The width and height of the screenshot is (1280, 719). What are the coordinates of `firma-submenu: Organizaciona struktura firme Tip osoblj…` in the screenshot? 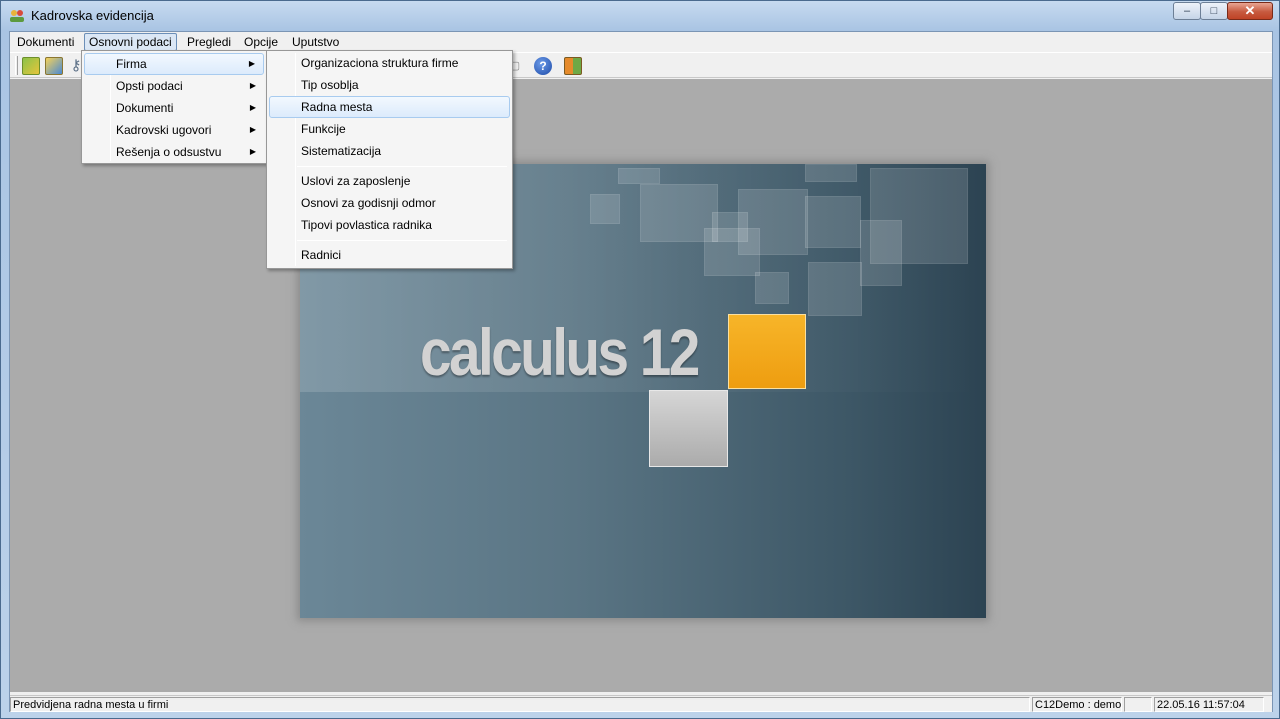 It's located at (389, 159).